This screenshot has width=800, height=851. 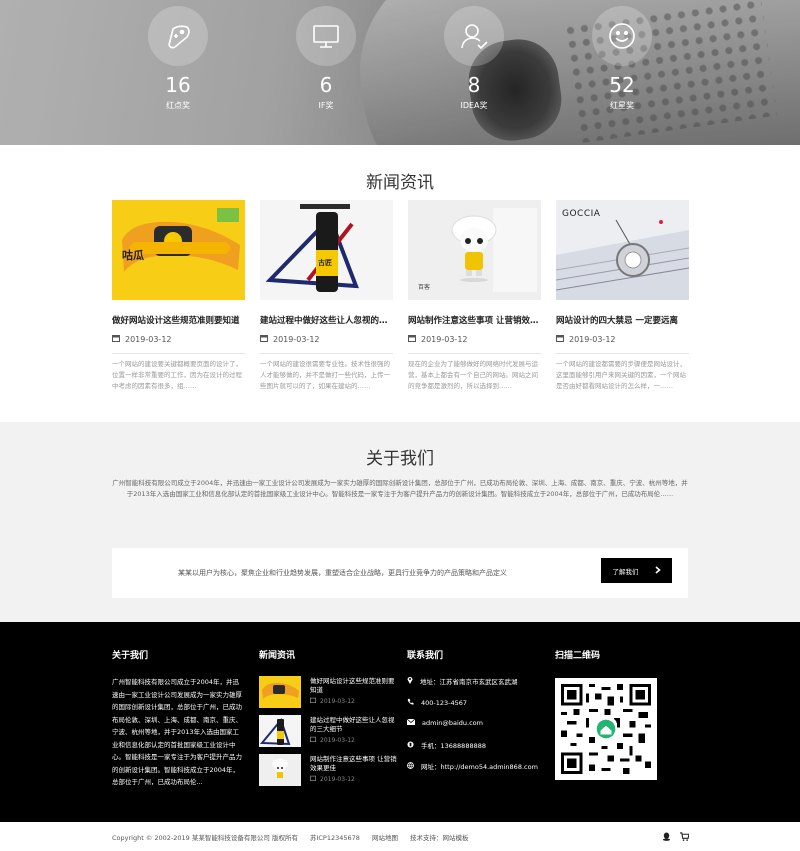 What do you see at coordinates (424, 287) in the screenshot?
I see `news-thumb-brand: 百客` at bounding box center [424, 287].